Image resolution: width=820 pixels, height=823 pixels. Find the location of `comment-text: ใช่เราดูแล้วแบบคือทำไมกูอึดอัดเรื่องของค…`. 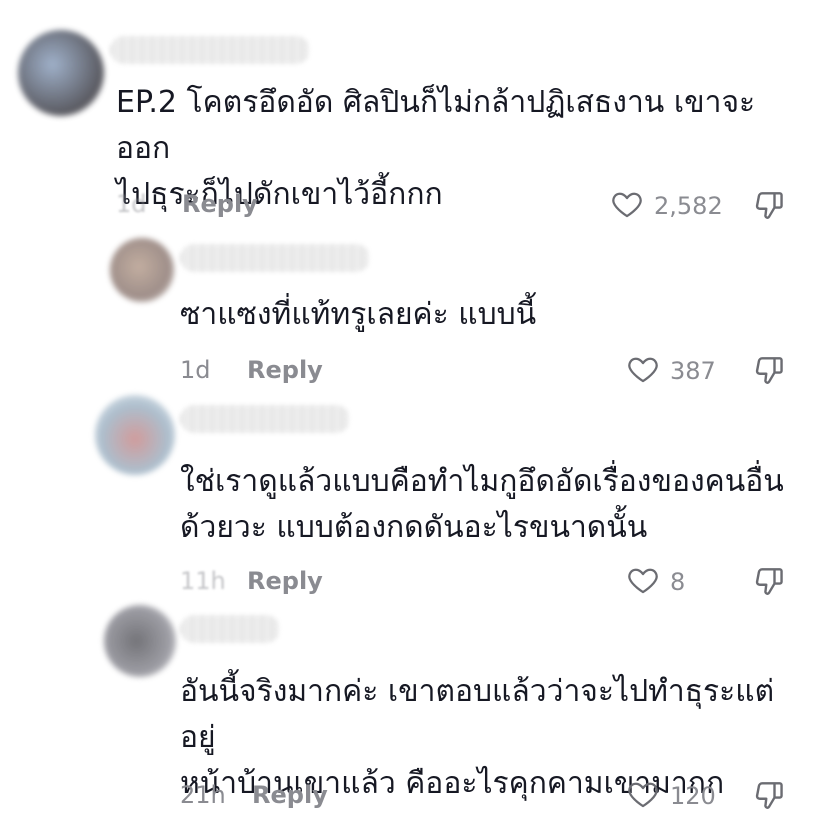

comment-text: ใช่เราดูแล้วแบบคือทำไมกูอึดอัดเรื่องของค… is located at coordinates (482, 504).